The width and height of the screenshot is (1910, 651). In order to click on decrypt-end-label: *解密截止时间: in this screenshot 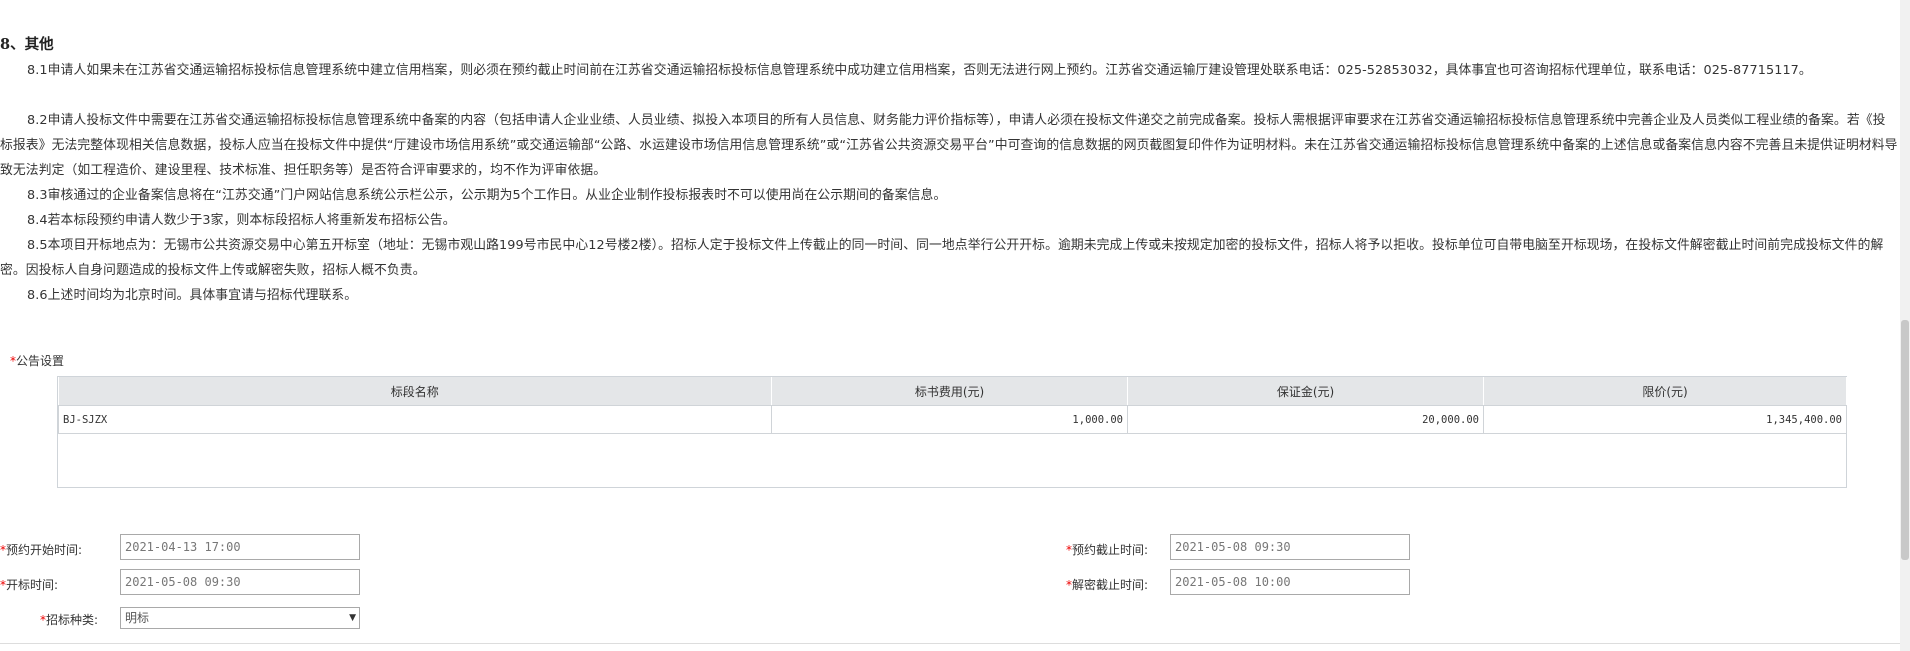, I will do `click(1107, 584)`.